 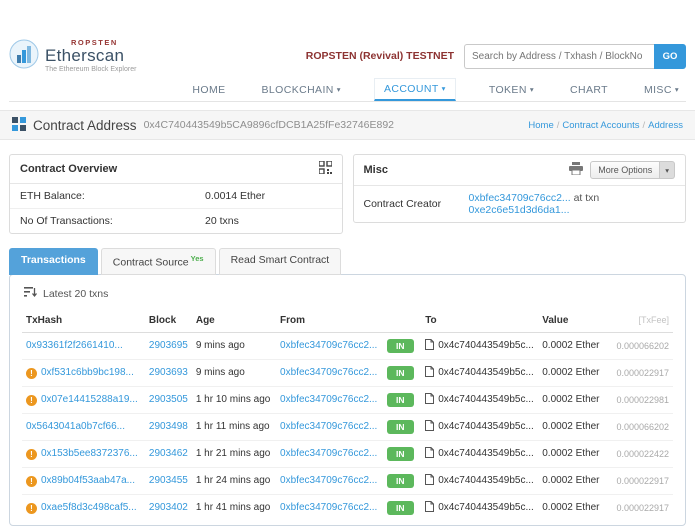 What do you see at coordinates (168, 399) in the screenshot?
I see `block-link: 2903505` at bounding box center [168, 399].